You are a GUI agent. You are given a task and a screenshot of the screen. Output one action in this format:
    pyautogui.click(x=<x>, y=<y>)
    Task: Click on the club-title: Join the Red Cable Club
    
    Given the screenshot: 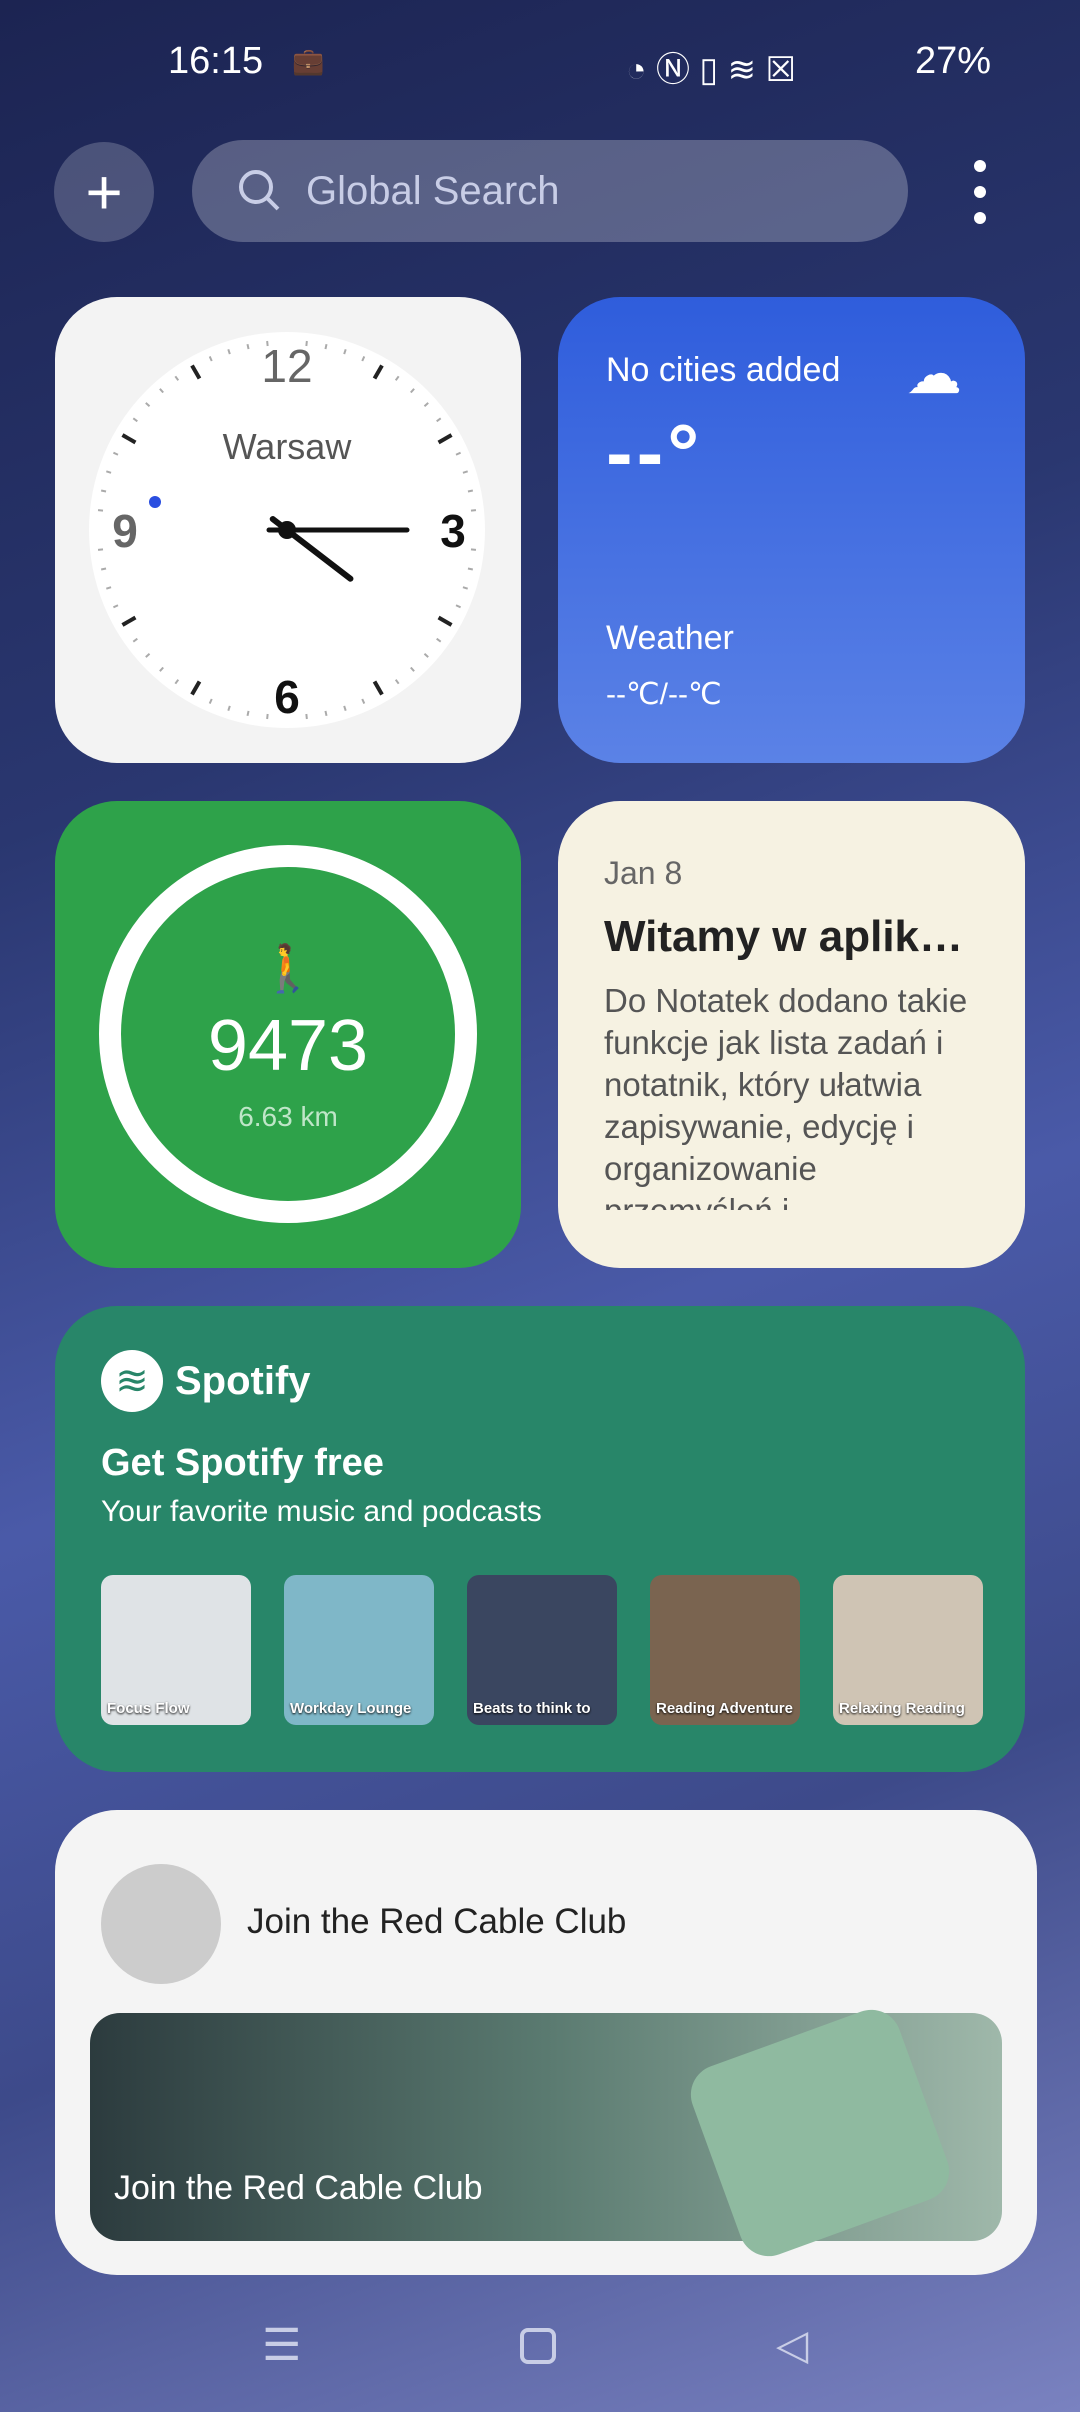 What is the action you would take?
    pyautogui.click(x=437, y=1921)
    